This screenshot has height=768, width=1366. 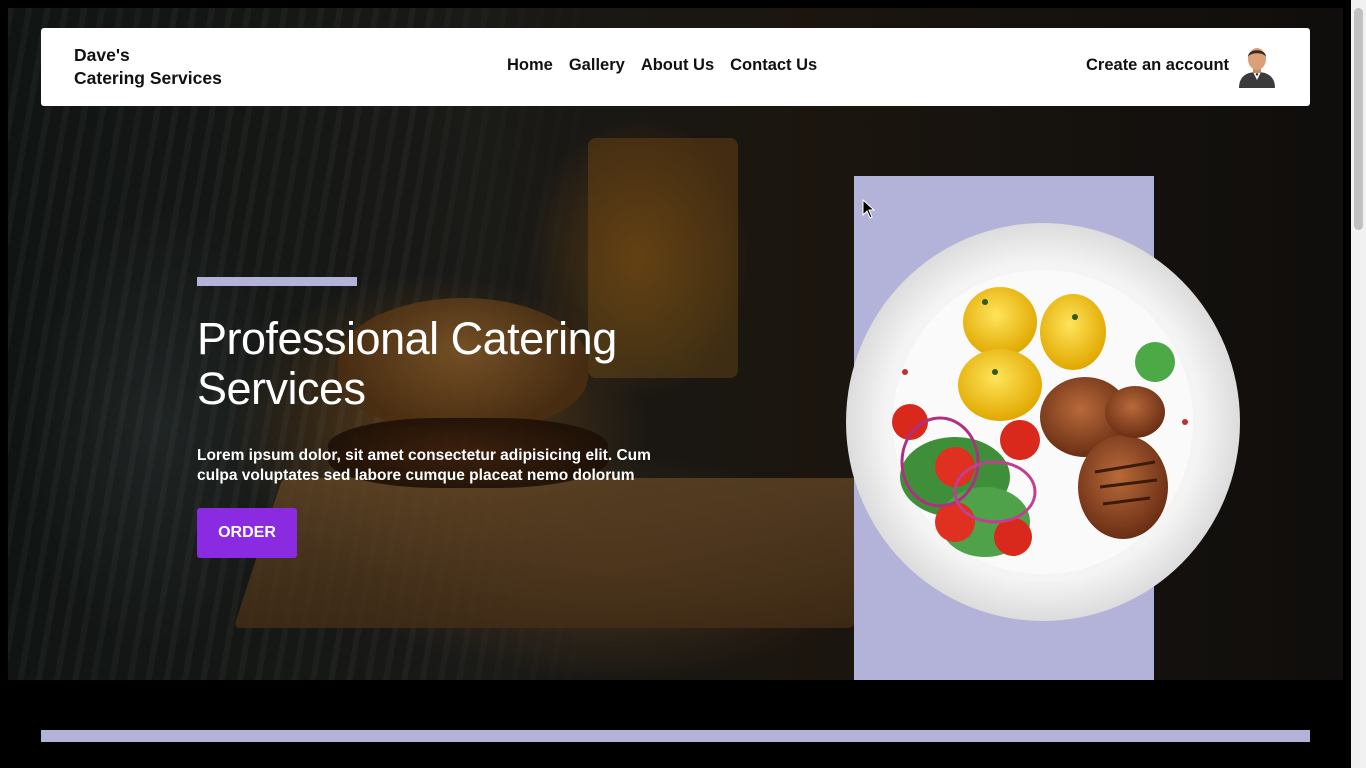 What do you see at coordinates (1358, 119) in the screenshot?
I see `scrollbar-thumb` at bounding box center [1358, 119].